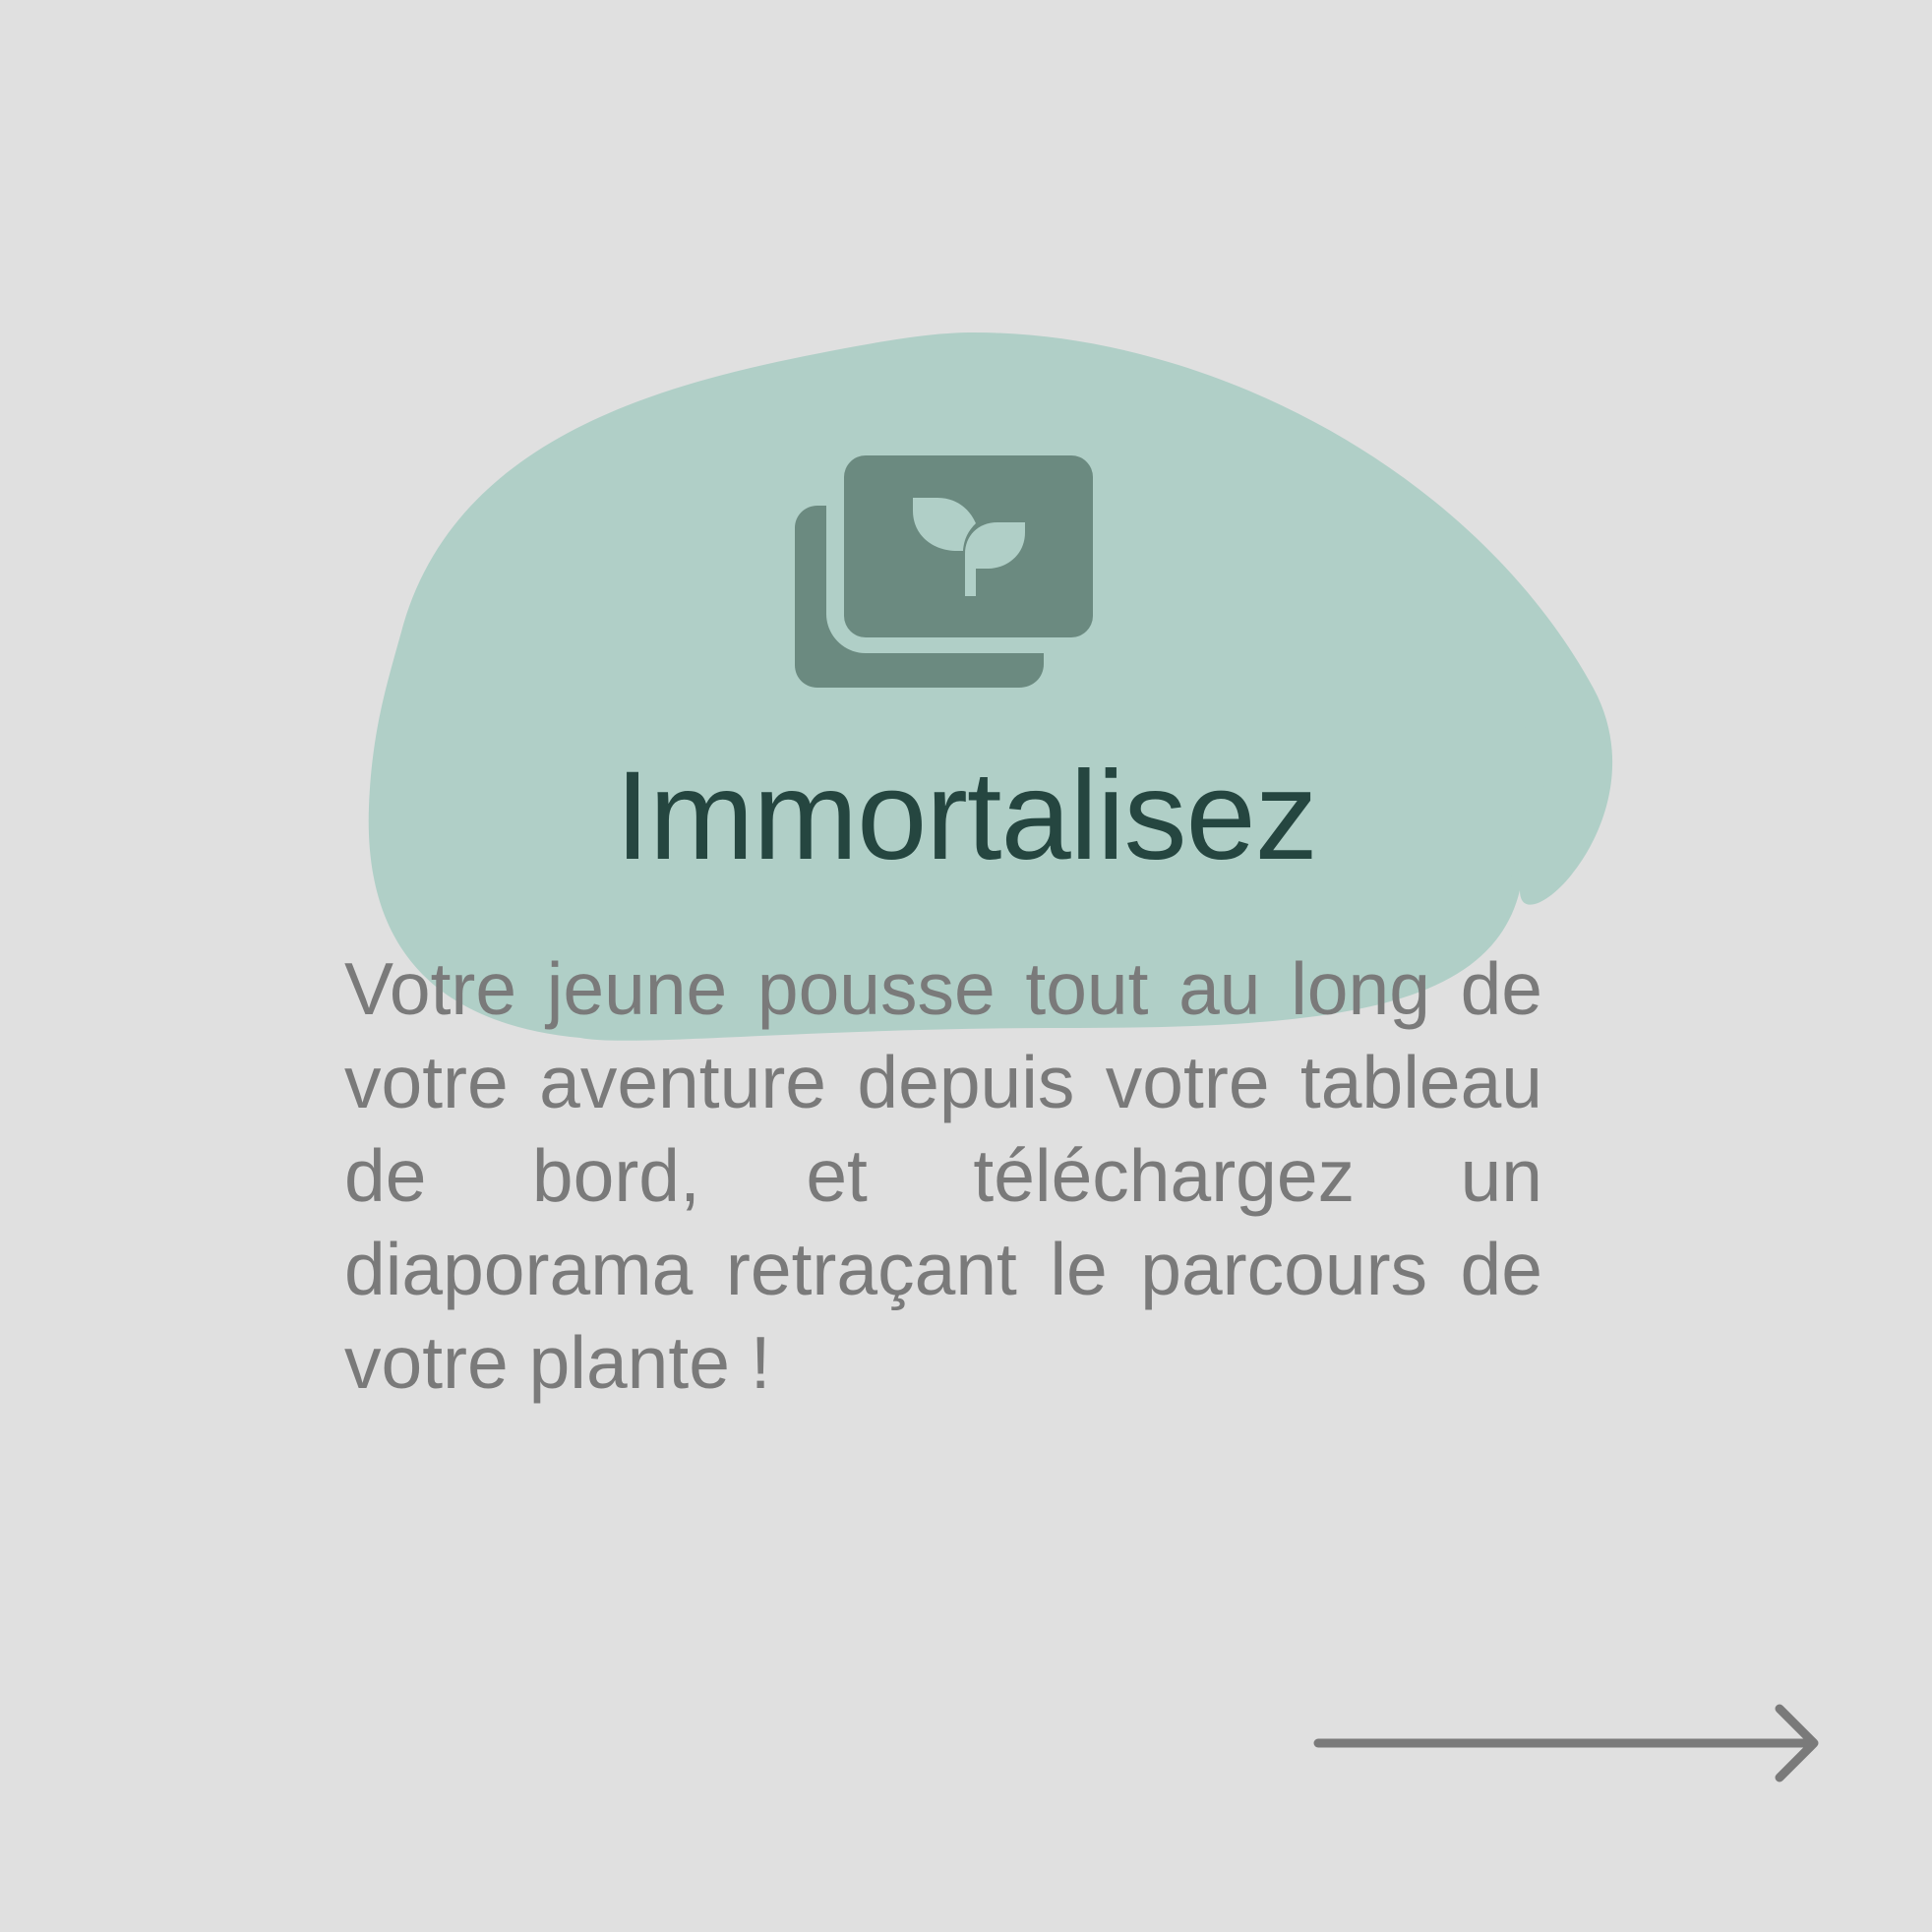 This screenshot has height=1932, width=1932. I want to click on next-arrow-icon, so click(1566, 1743).